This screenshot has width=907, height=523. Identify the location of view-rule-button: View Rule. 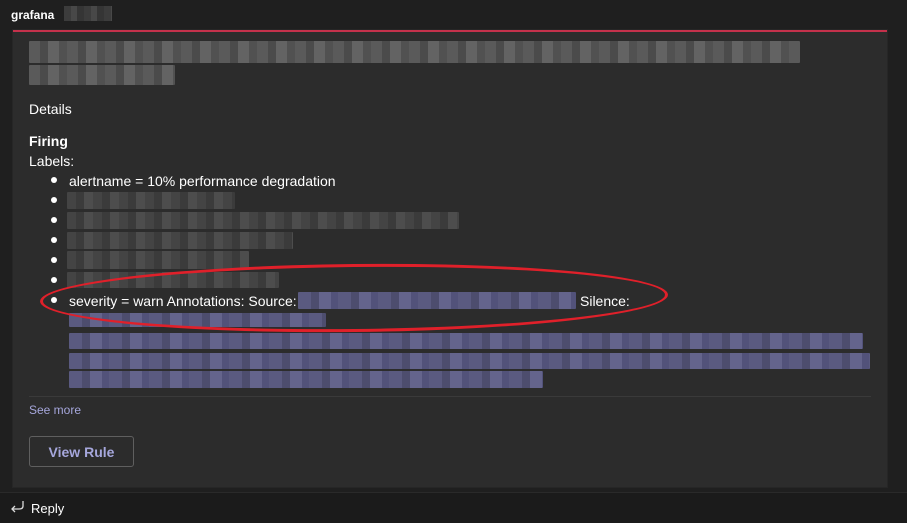
(81, 451).